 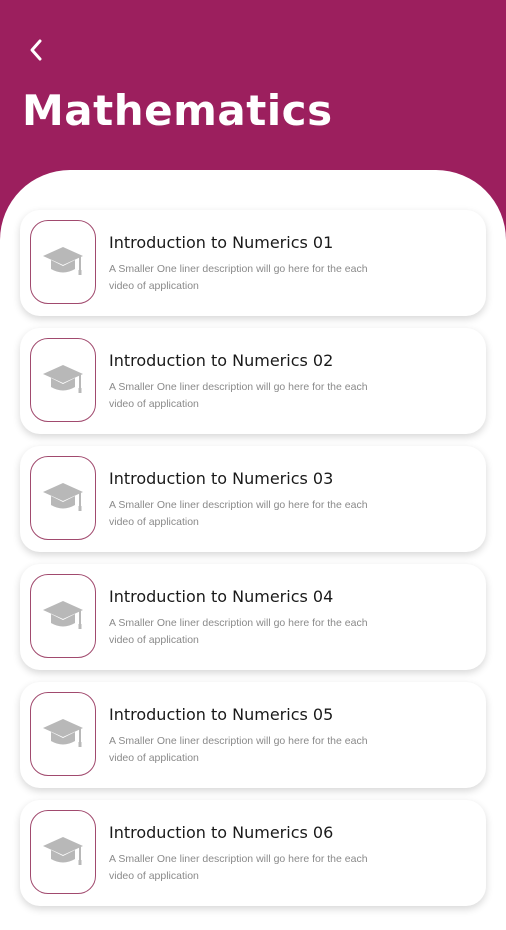 What do you see at coordinates (221, 242) in the screenshot?
I see `video-title: Introduction to Numerics 01` at bounding box center [221, 242].